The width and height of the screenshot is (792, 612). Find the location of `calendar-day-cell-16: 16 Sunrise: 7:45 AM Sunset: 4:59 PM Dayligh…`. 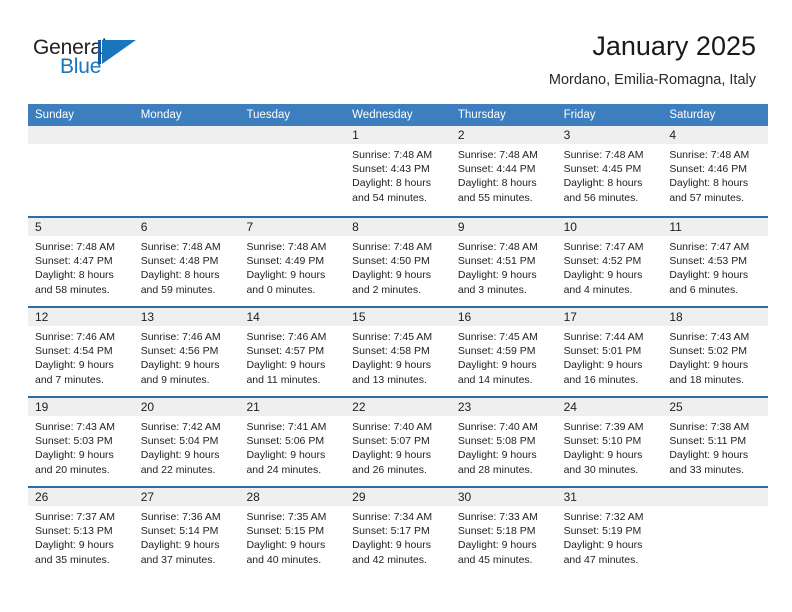

calendar-day-cell-16: 16 Sunrise: 7:45 AM Sunset: 4:59 PM Dayligh… is located at coordinates (503, 352).